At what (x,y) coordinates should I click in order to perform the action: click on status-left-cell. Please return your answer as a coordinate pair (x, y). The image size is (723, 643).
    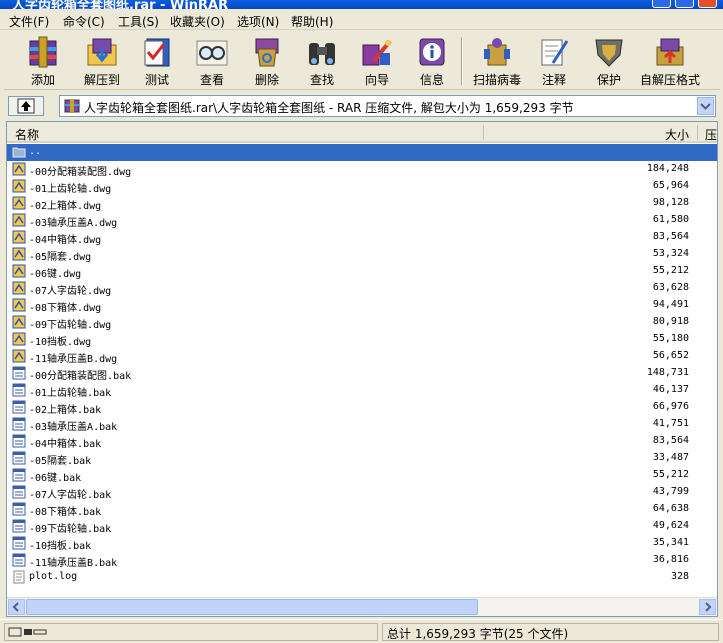
    Looking at the image, I should click on (191, 632).